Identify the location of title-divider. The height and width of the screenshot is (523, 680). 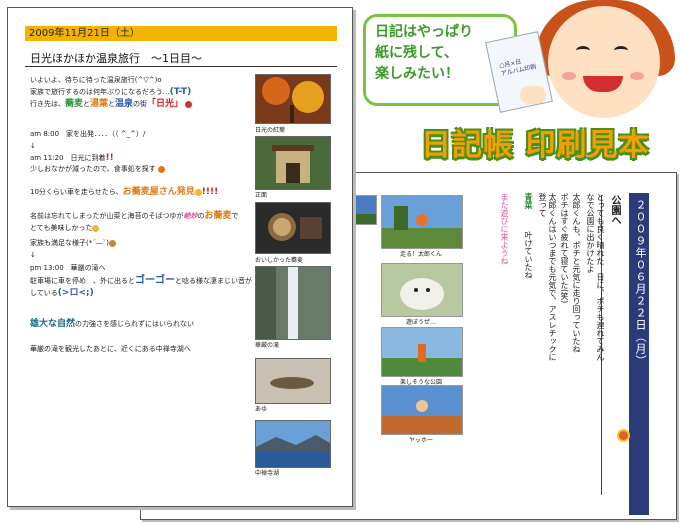
(181, 66).